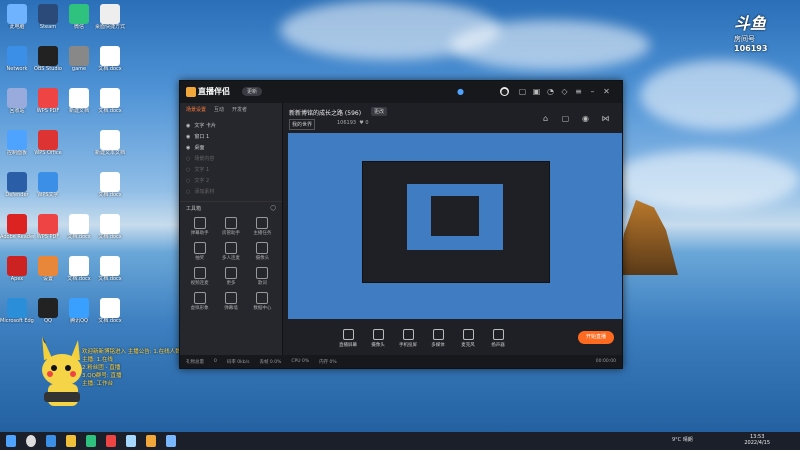 This screenshot has width=800, height=450. What do you see at coordinates (79, 59) in the screenshot?
I see `desktop-icon: game` at bounding box center [79, 59].